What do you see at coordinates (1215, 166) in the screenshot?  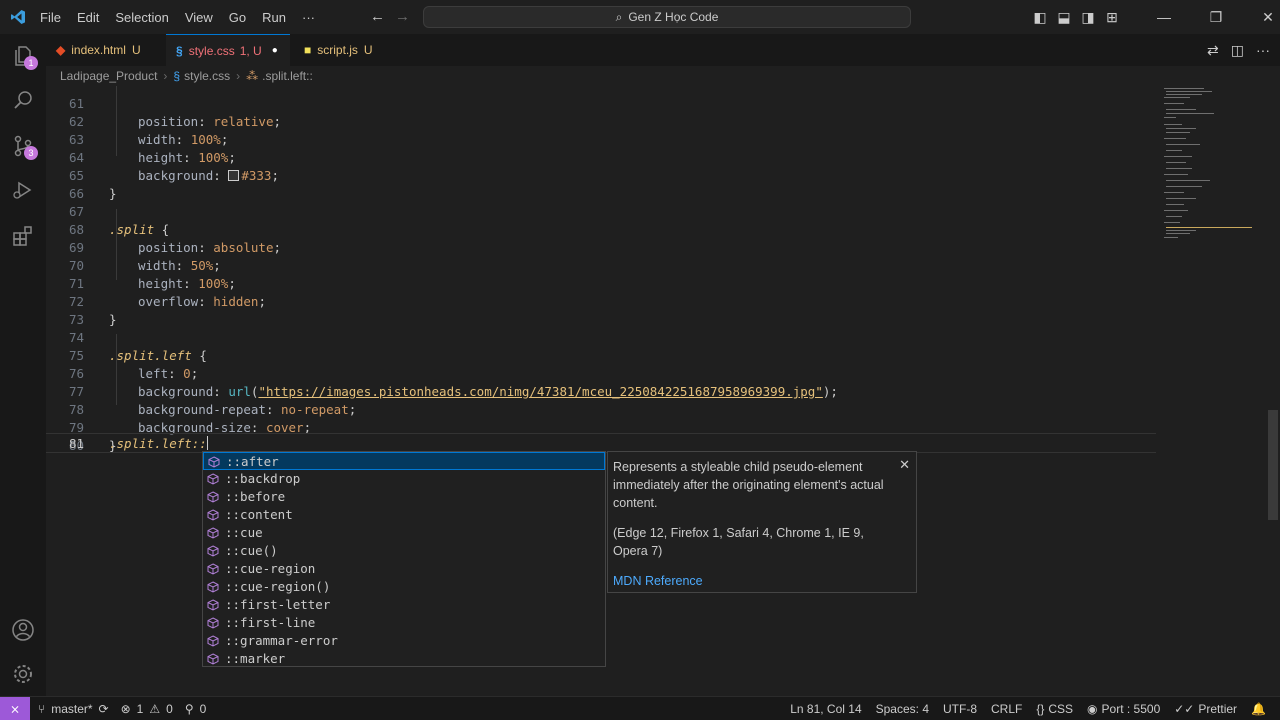 I see `minimap` at bounding box center [1215, 166].